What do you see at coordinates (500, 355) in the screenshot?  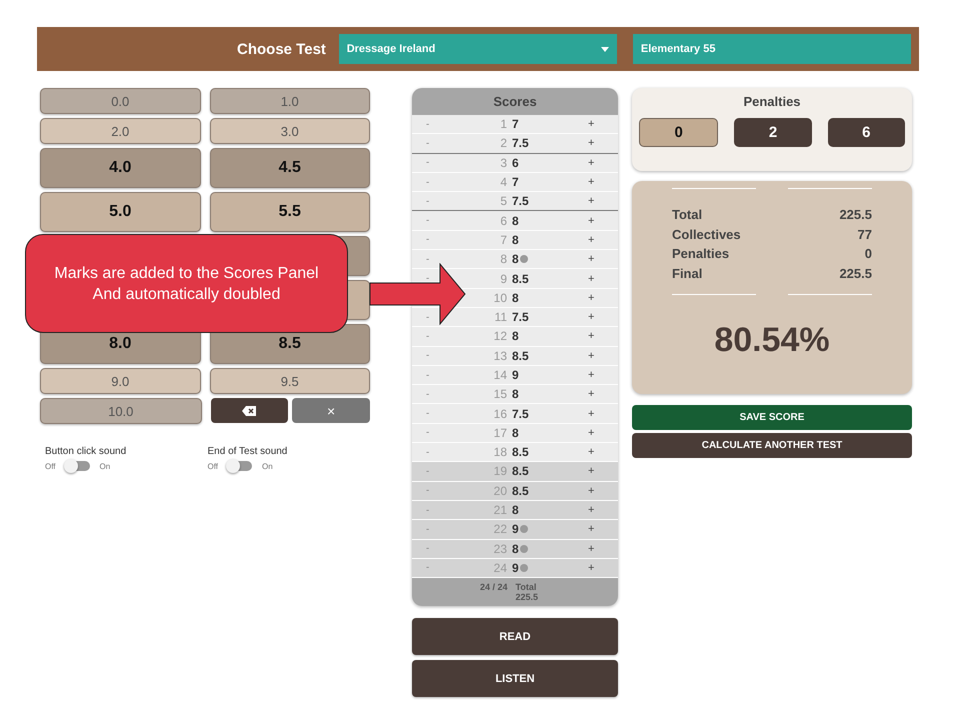 I see `movement-number: 13` at bounding box center [500, 355].